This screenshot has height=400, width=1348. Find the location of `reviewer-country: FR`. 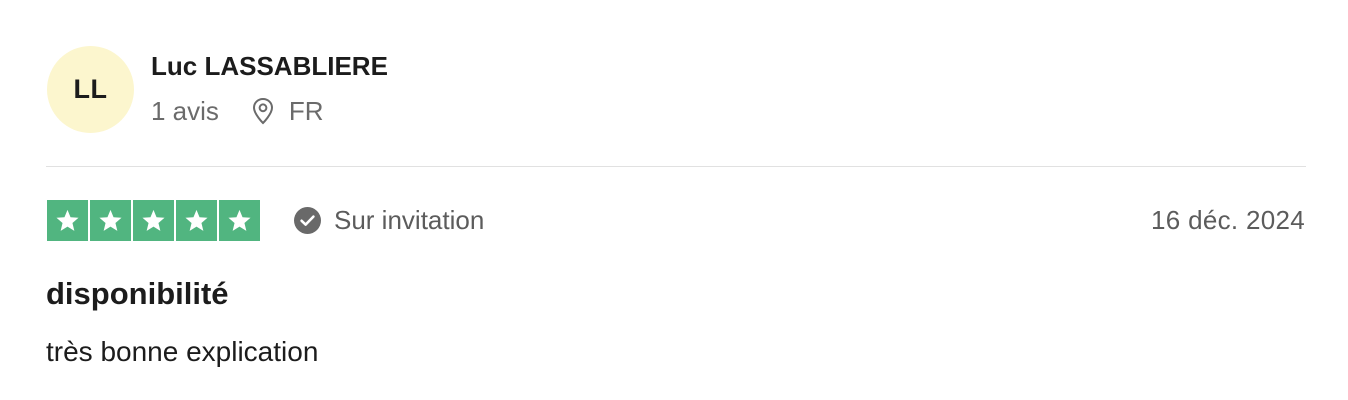

reviewer-country: FR is located at coordinates (306, 110).